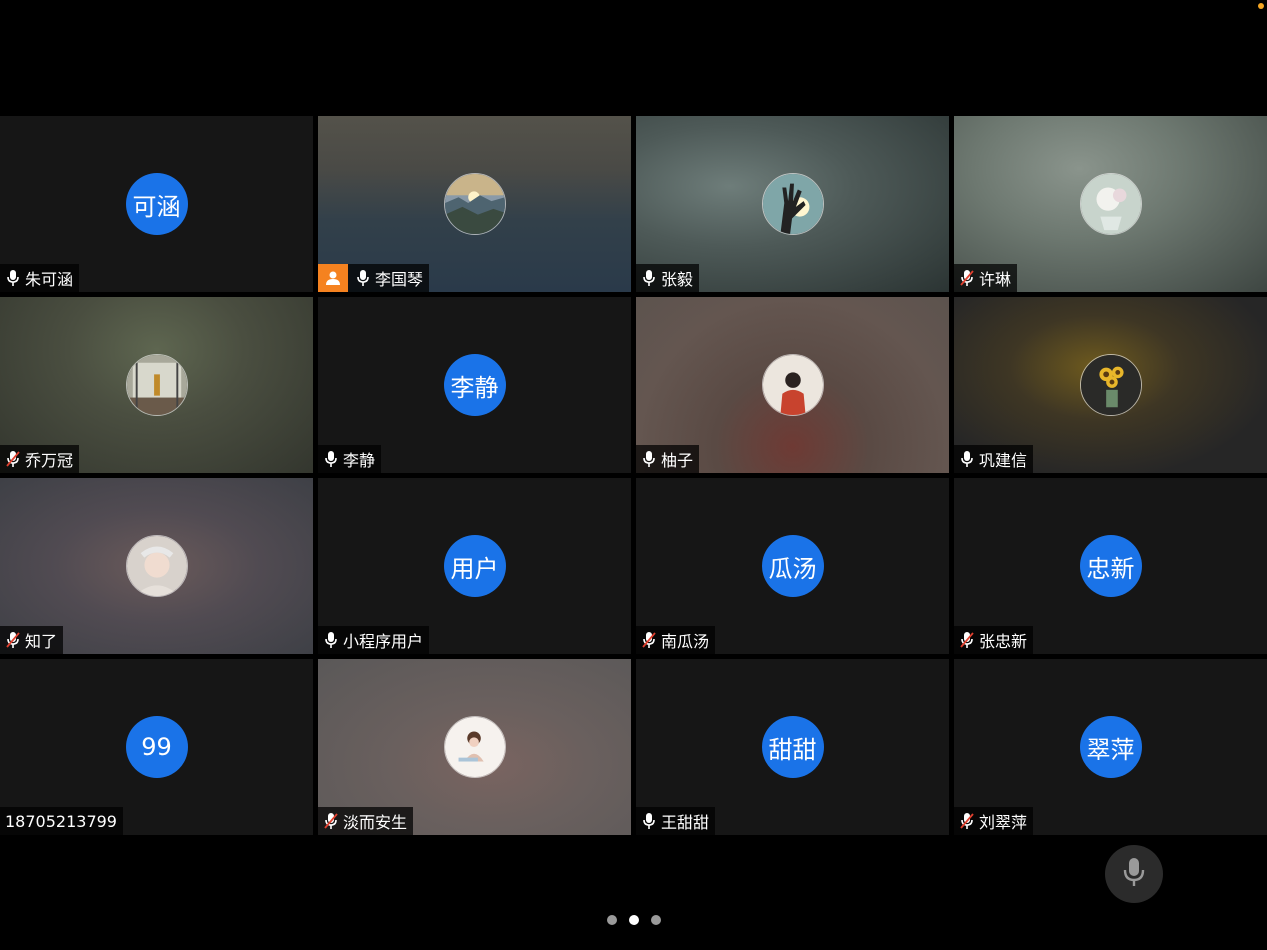  I want to click on participant-tile: 用户 小程序用户, so click(474, 566).